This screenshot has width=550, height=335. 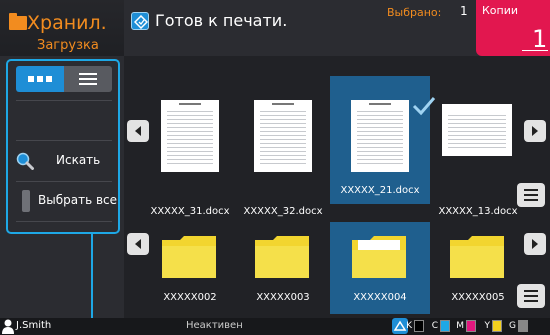 What do you see at coordinates (464, 11) in the screenshot?
I see `selected-count: 1` at bounding box center [464, 11].